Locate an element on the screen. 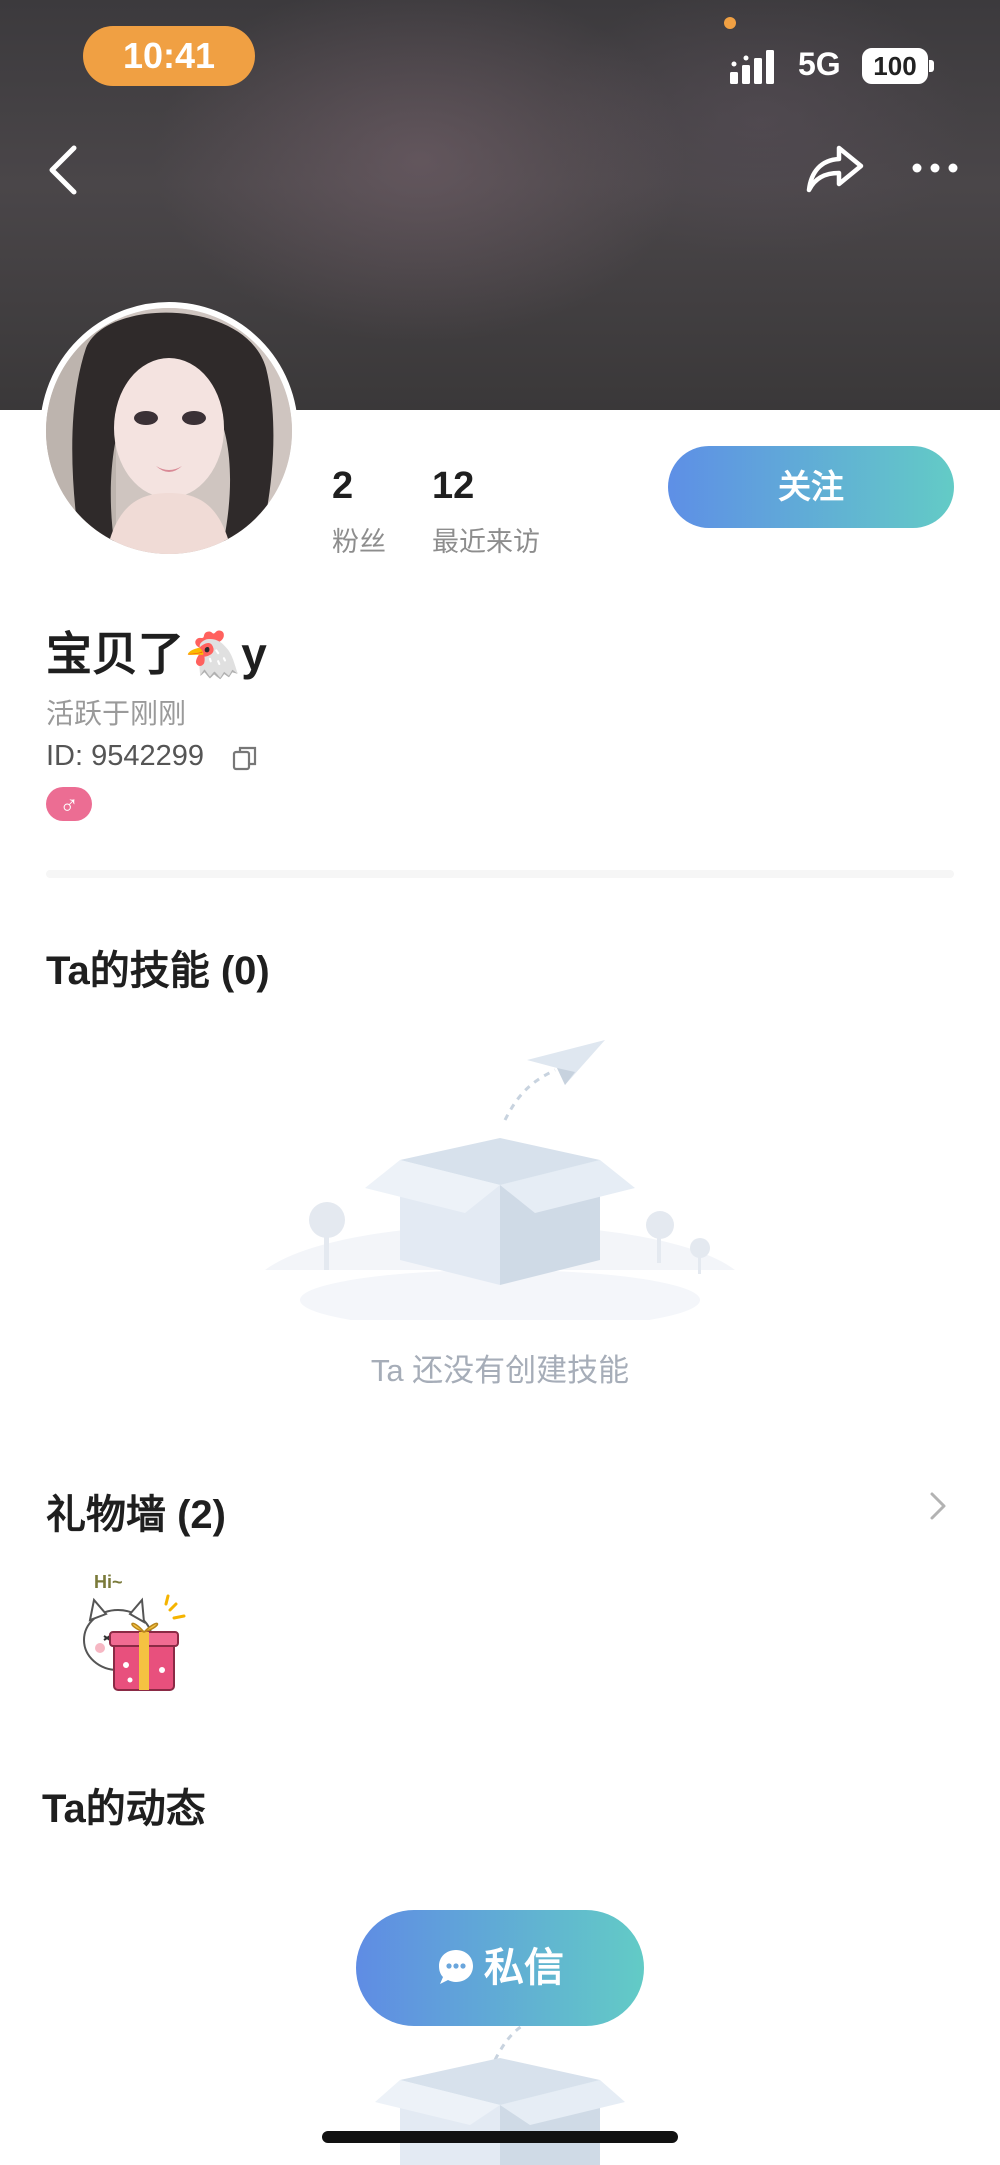  followers-label: 粉丝 is located at coordinates (359, 542).